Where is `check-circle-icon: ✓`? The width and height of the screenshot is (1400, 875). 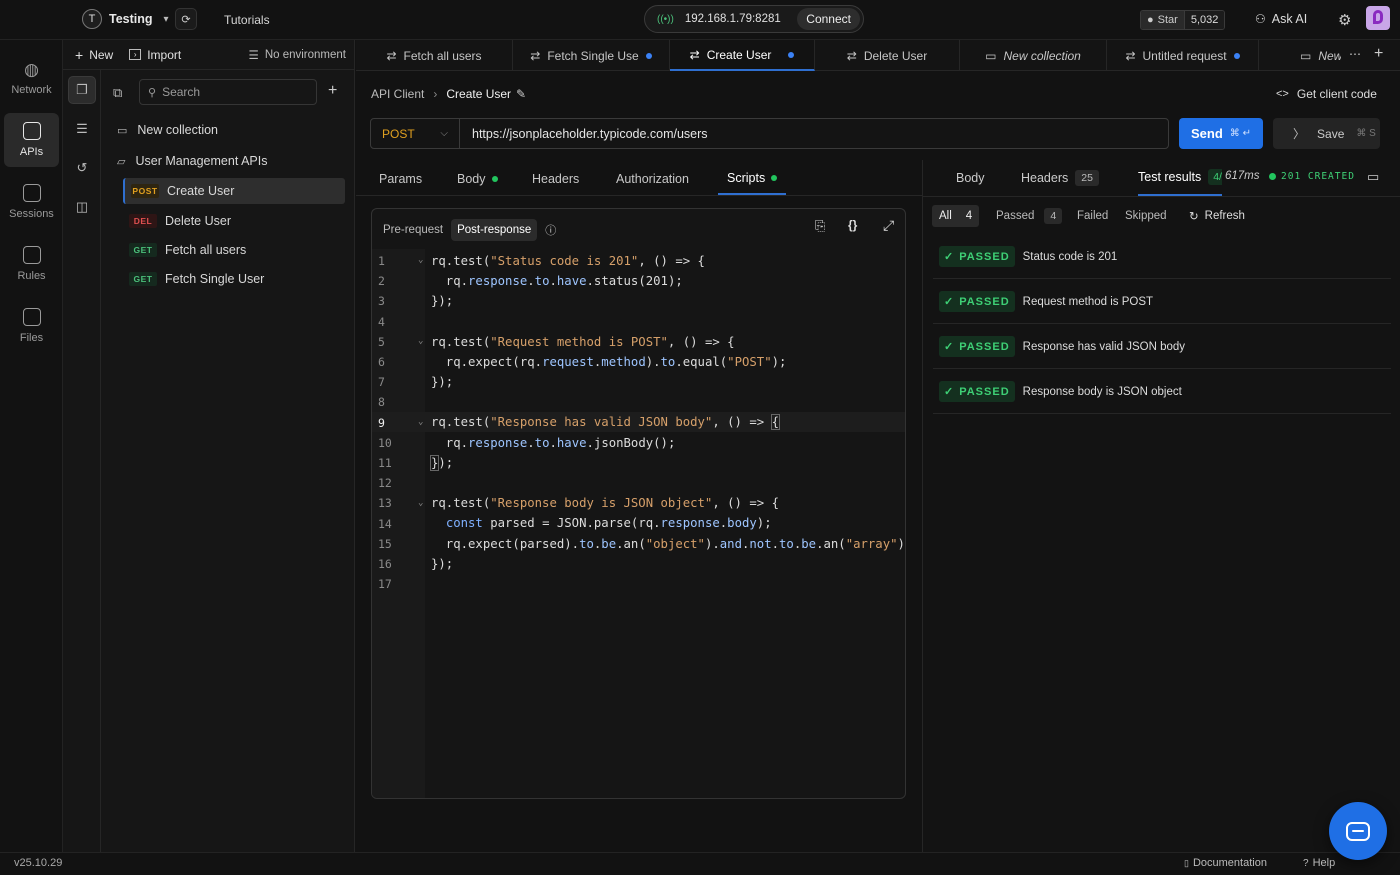
check-circle-icon: ✓ is located at coordinates (949, 302).